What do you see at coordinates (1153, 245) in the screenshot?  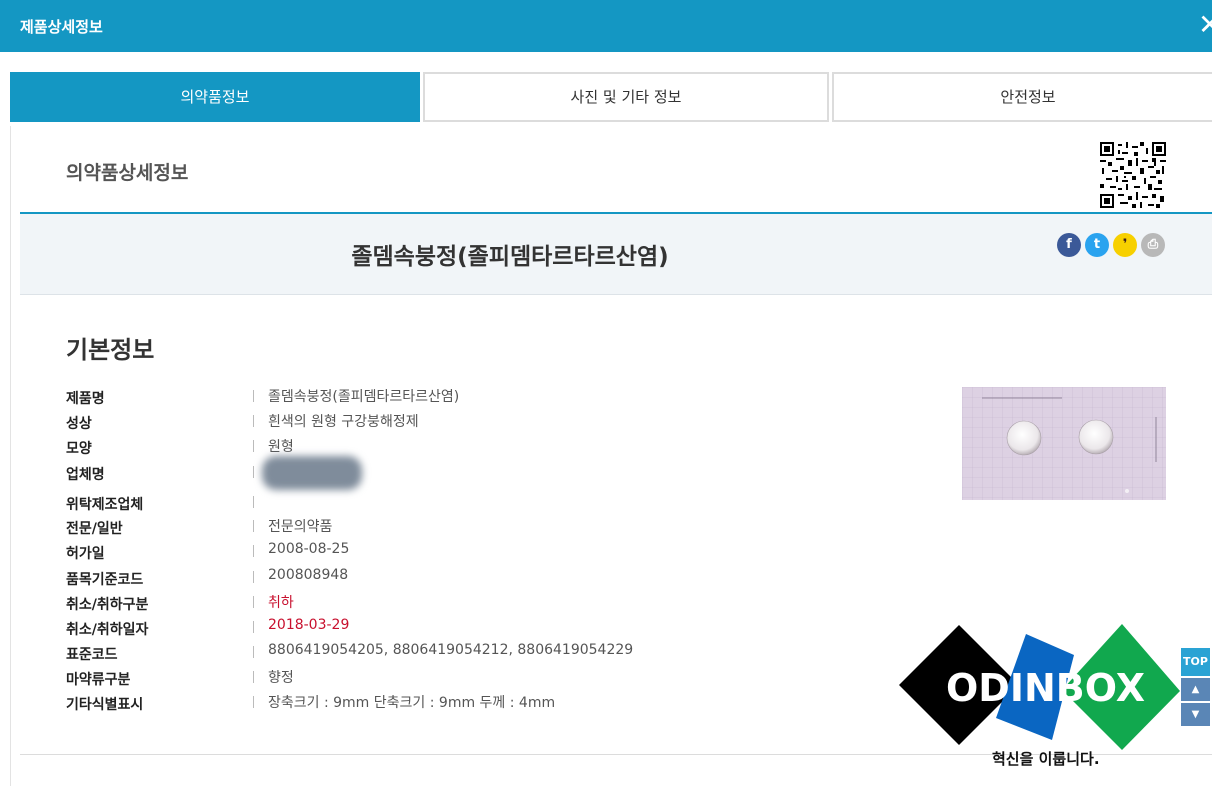 I see `print-icon: ⎙` at bounding box center [1153, 245].